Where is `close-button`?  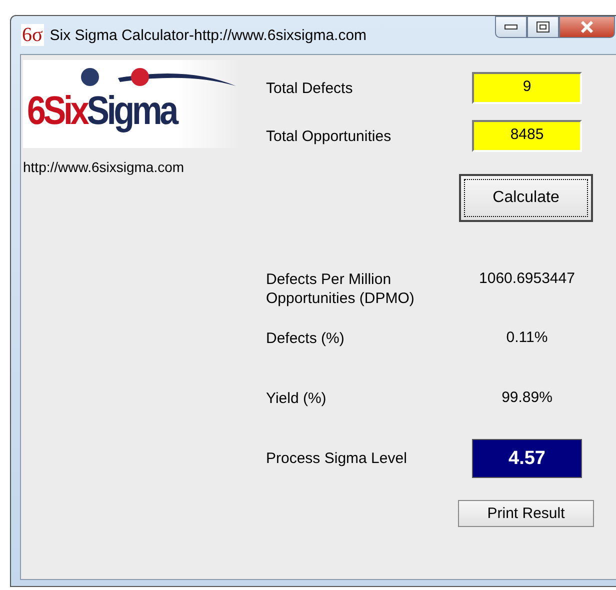
close-button is located at coordinates (587, 27).